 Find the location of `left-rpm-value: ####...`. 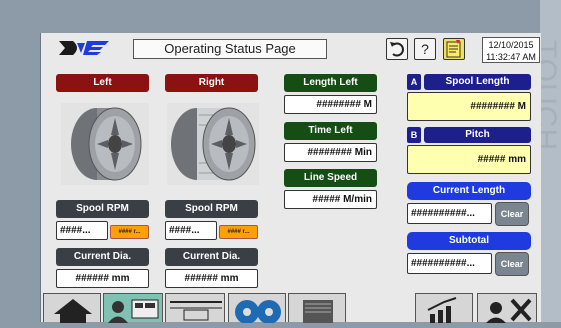

left-rpm-value: ####... is located at coordinates (82, 230).